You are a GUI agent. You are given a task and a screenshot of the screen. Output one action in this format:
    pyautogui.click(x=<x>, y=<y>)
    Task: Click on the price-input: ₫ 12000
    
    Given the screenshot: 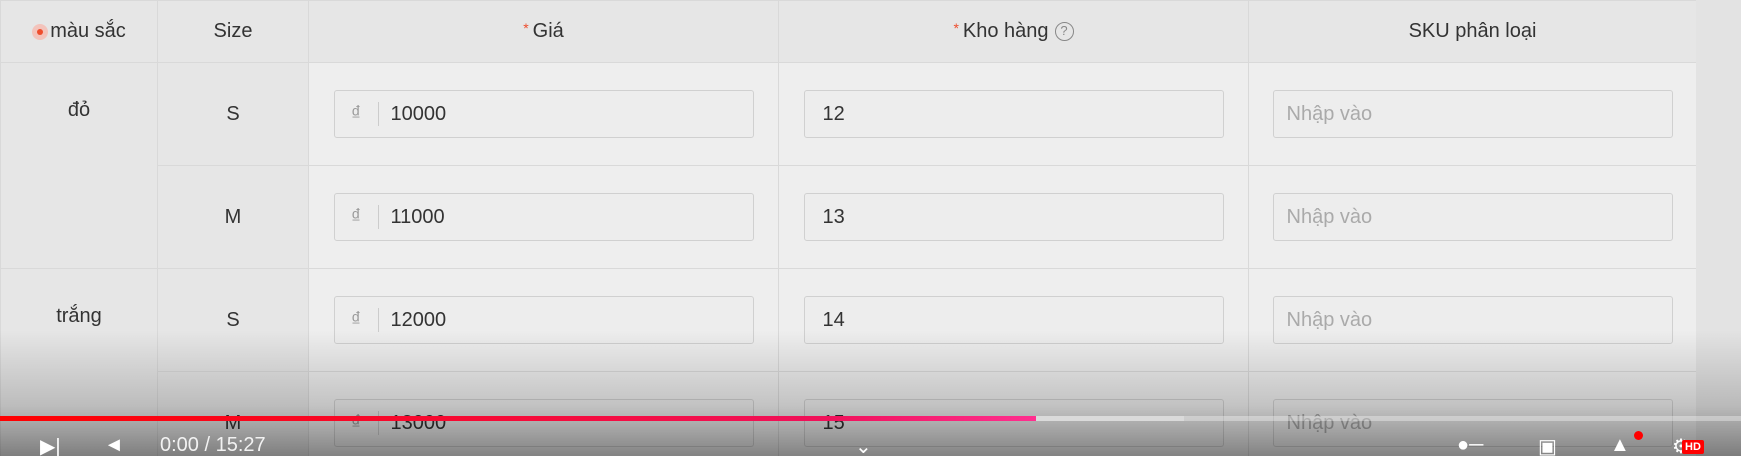 What is the action you would take?
    pyautogui.click(x=543, y=320)
    